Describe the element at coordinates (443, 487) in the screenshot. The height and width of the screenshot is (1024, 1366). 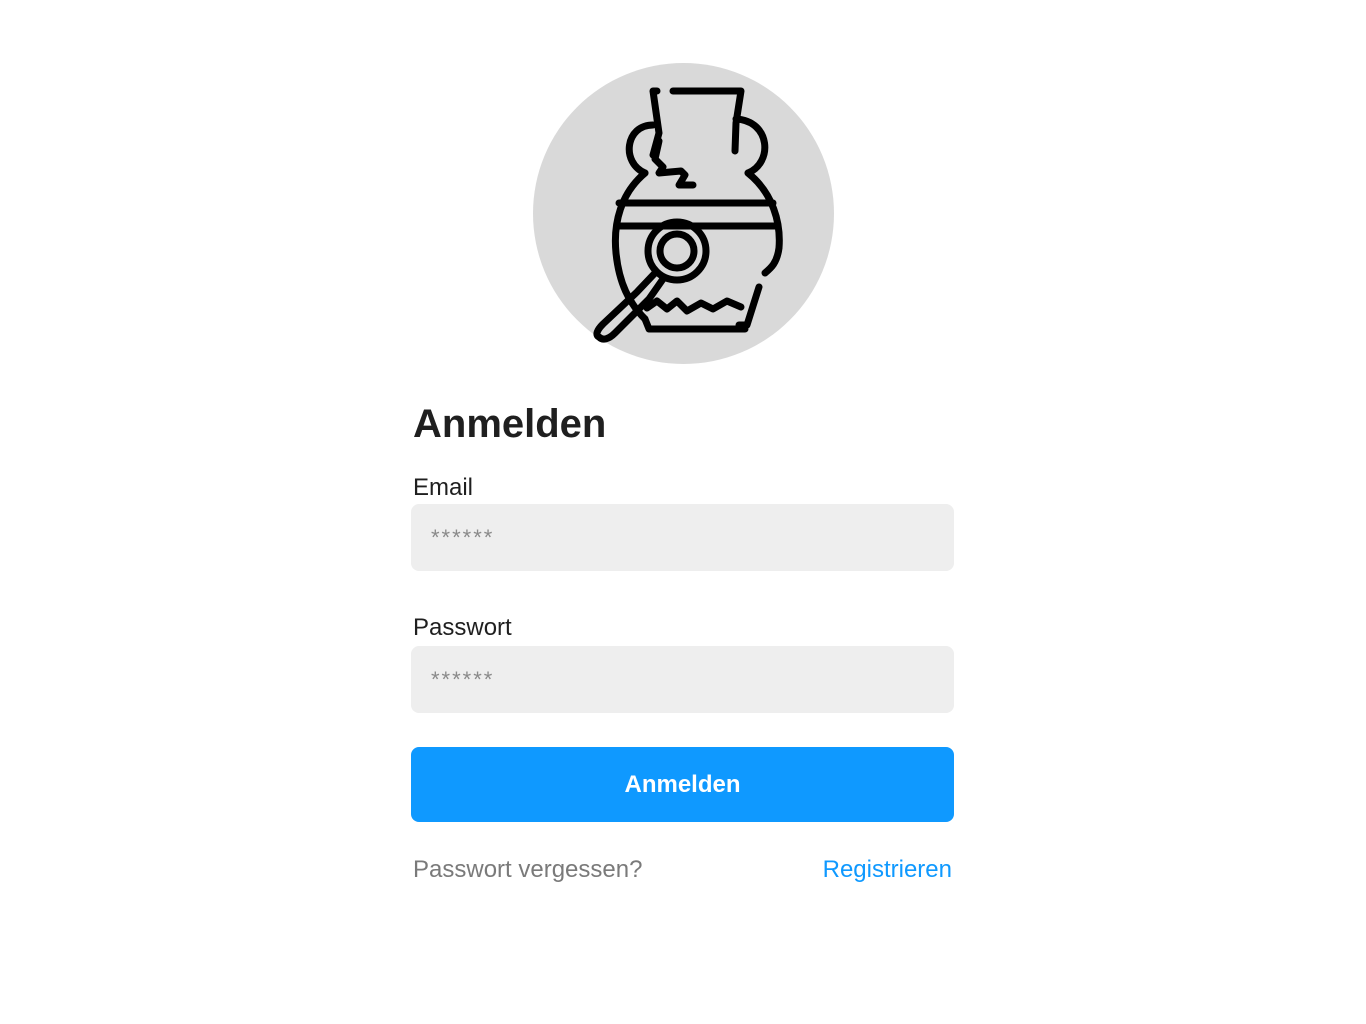
I see `email-label: Email` at that location.